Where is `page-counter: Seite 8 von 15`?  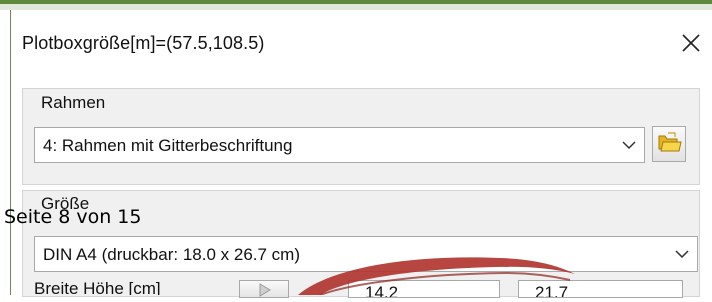
page-counter: Seite 8 von 15 is located at coordinates (73, 217).